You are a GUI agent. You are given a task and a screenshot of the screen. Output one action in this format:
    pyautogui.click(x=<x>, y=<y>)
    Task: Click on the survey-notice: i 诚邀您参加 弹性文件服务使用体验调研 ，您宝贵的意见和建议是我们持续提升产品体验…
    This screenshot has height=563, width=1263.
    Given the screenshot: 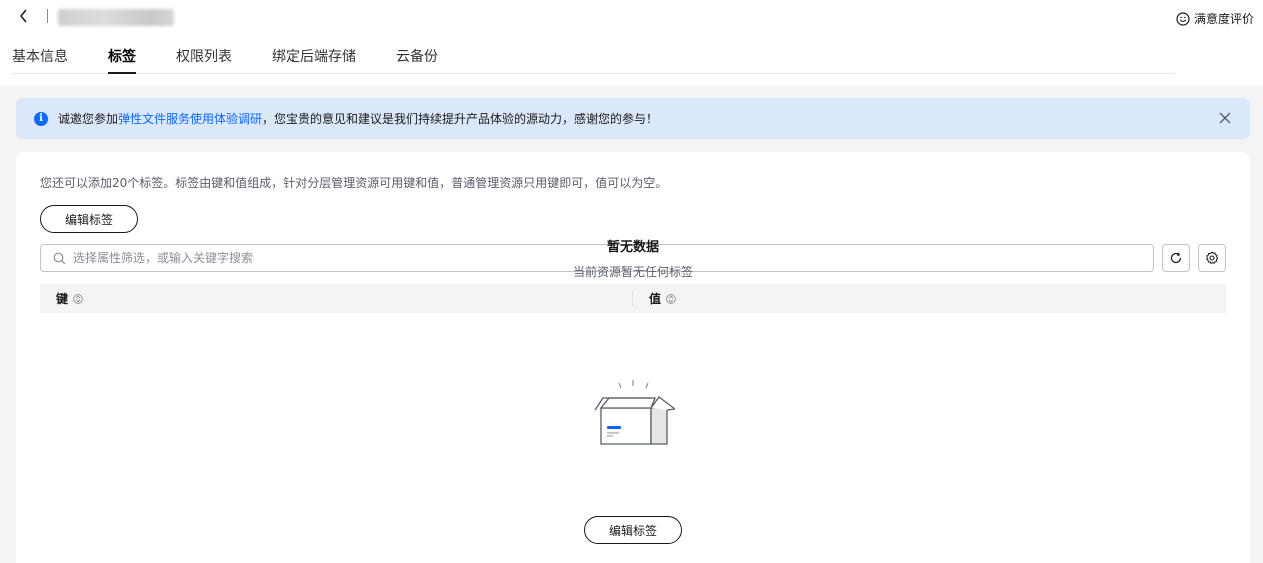 What is the action you would take?
    pyautogui.click(x=633, y=118)
    